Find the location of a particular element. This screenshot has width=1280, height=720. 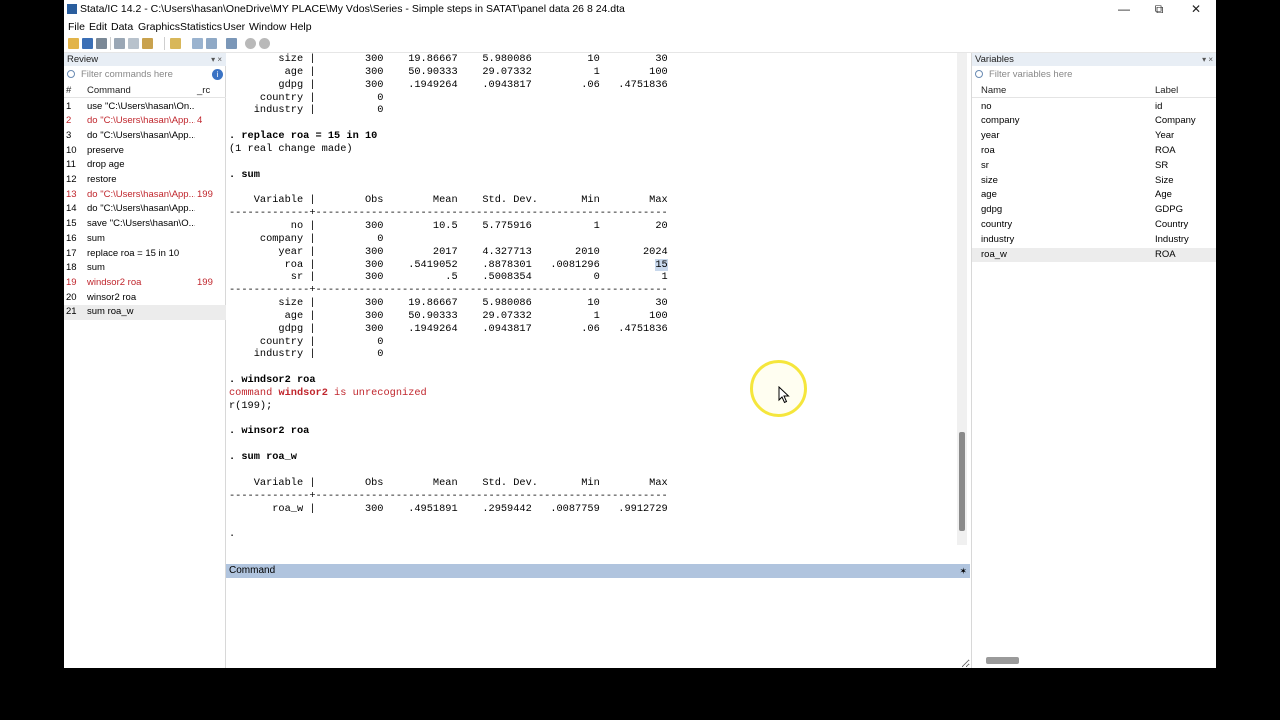

maximize-button: ⧉ is located at coordinates (1159, 9).